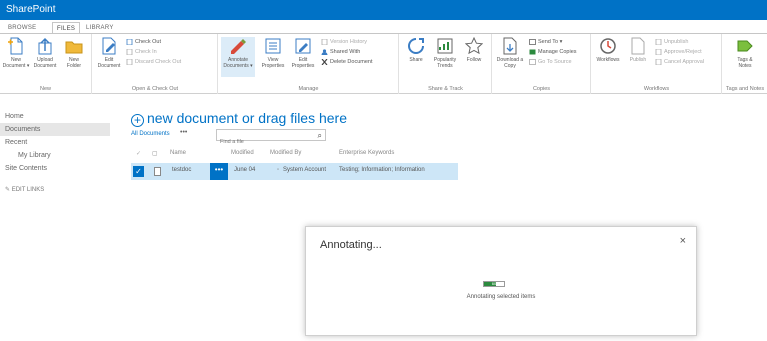 This screenshot has height=341, width=767. I want to click on workflows-label: Workflows, so click(608, 60).